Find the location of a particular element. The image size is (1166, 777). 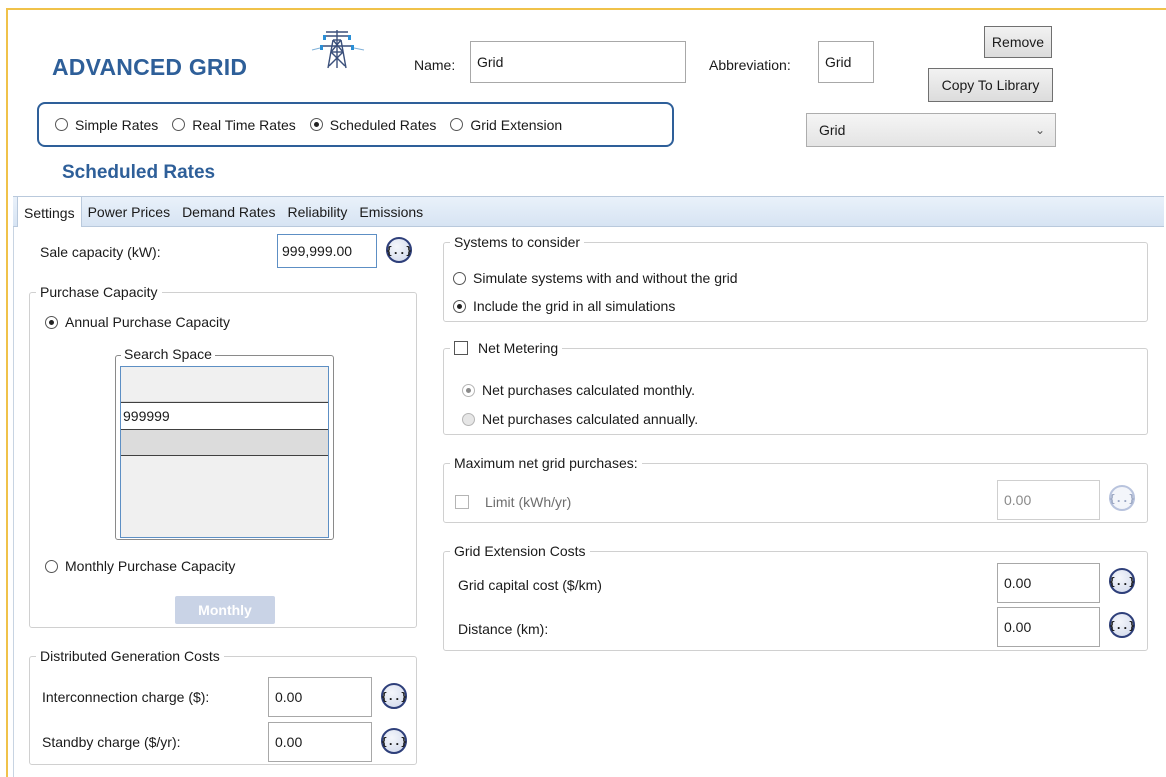

net-metering-checkbox is located at coordinates (461, 348).